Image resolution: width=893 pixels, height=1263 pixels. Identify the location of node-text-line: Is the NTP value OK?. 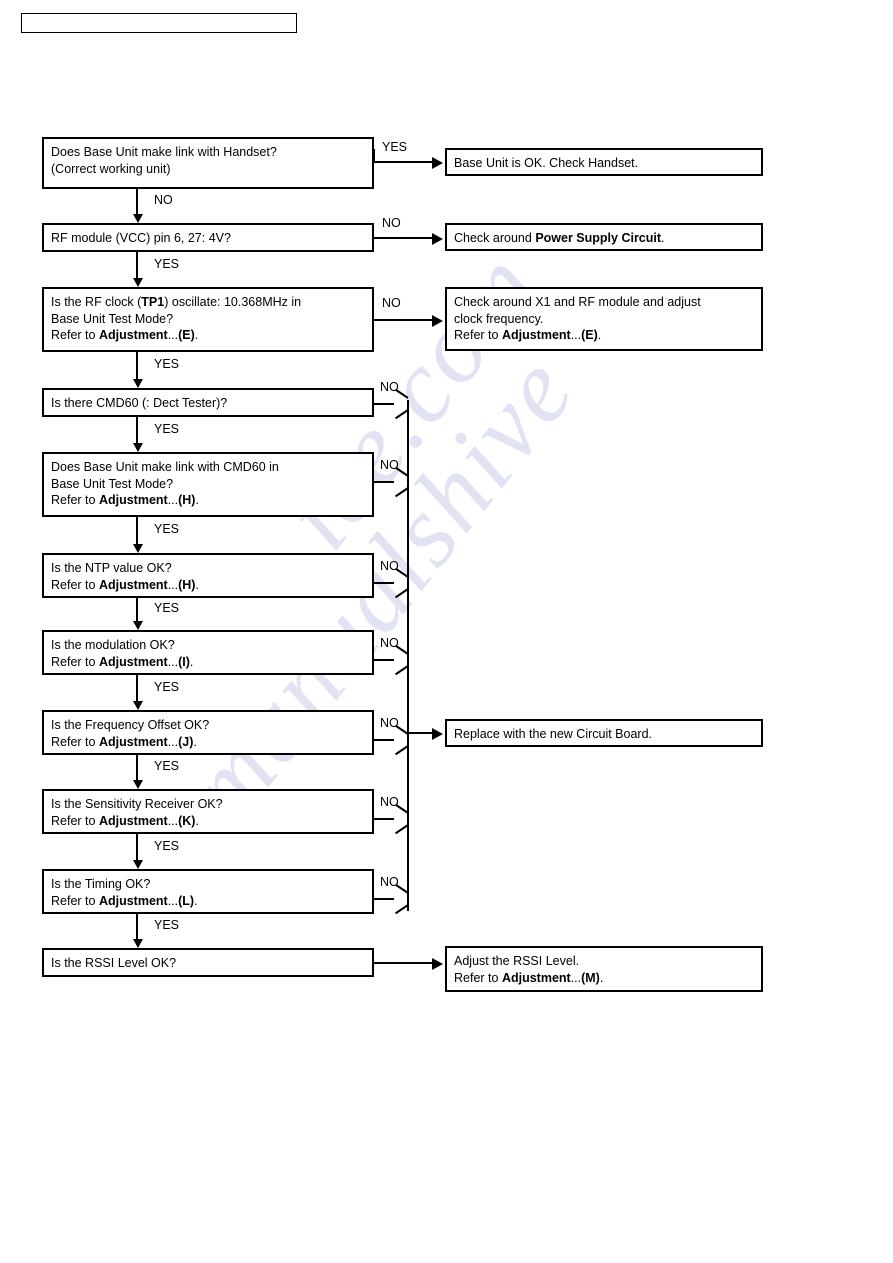
(208, 568).